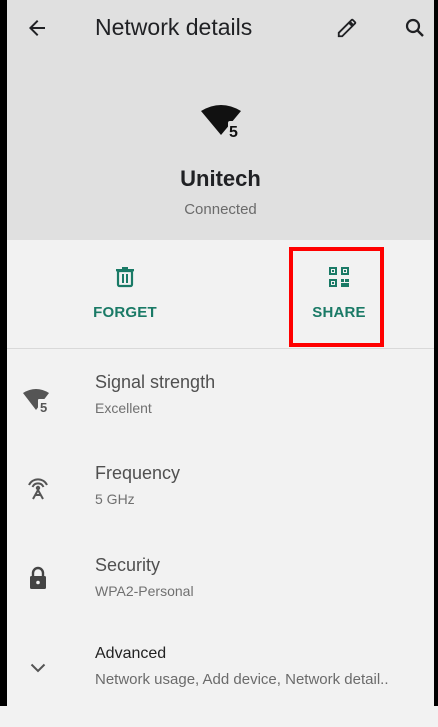  What do you see at coordinates (38, 578) in the screenshot?
I see `lock-icon` at bounding box center [38, 578].